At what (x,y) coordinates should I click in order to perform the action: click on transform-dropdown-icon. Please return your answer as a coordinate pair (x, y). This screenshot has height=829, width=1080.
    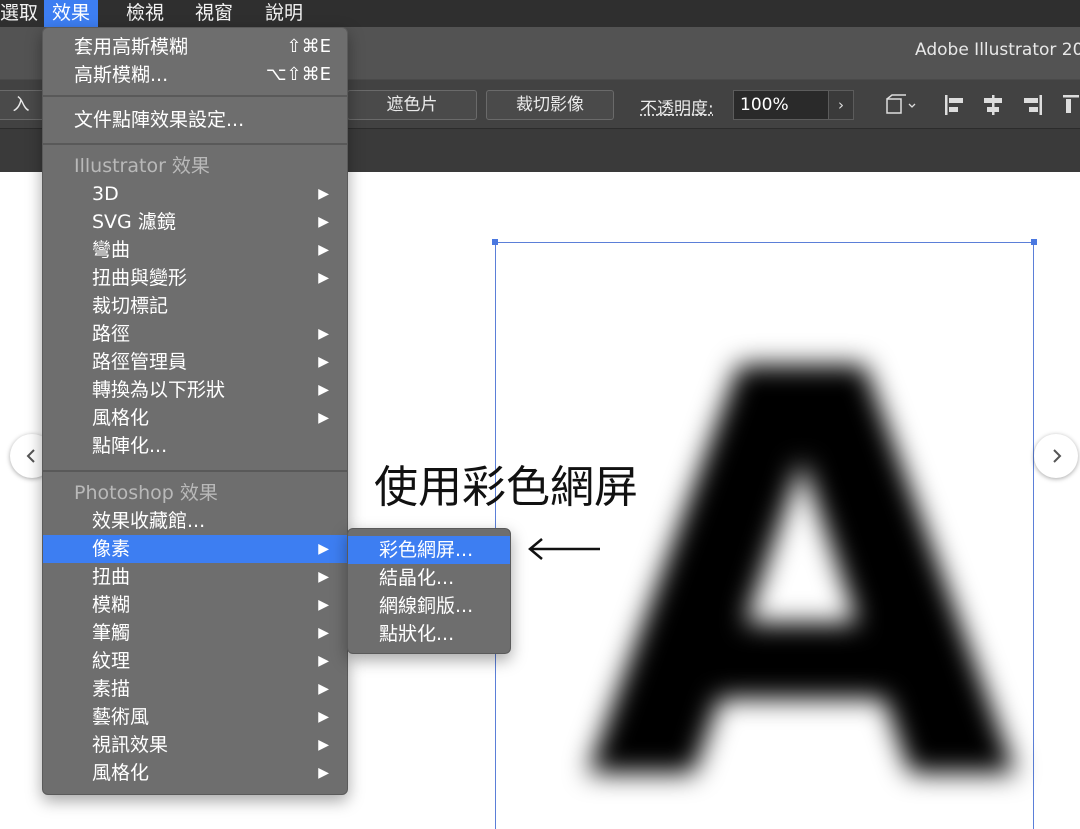
    Looking at the image, I should click on (902, 105).